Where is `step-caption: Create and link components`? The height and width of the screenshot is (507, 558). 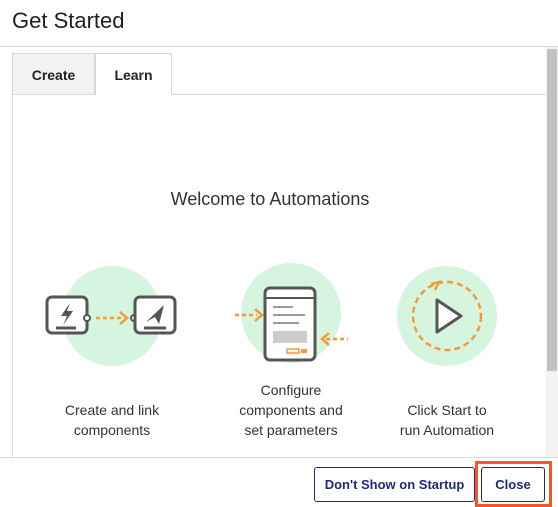 step-caption: Create and link components is located at coordinates (112, 420).